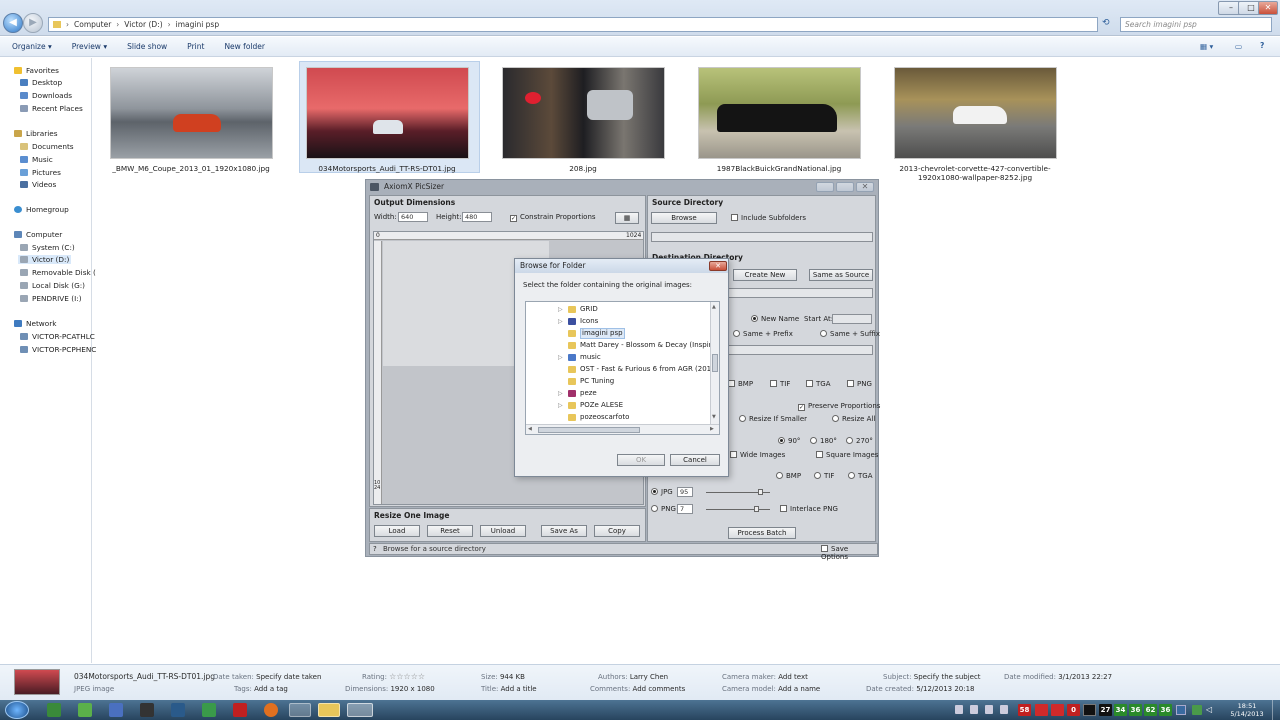 The height and width of the screenshot is (720, 1280). Describe the element at coordinates (387, 168) in the screenshot. I see `file-name: 034Motorsports_Audi_TT-RS-DT01.jpg` at that location.